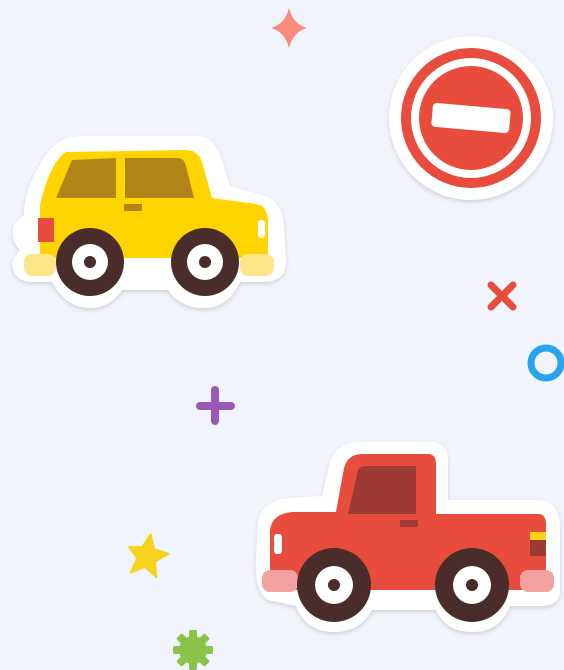 This screenshot has height=670, width=564. What do you see at coordinates (545, 363) in the screenshot?
I see `ring-icon` at bounding box center [545, 363].